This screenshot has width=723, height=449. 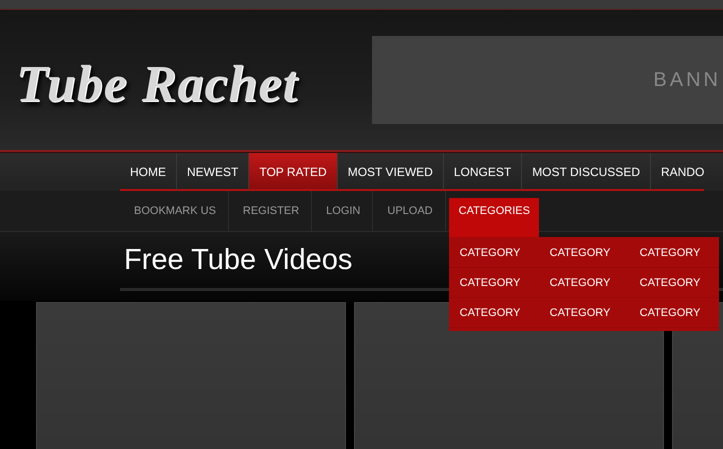 I want to click on video-thumbnail, so click(x=191, y=375).